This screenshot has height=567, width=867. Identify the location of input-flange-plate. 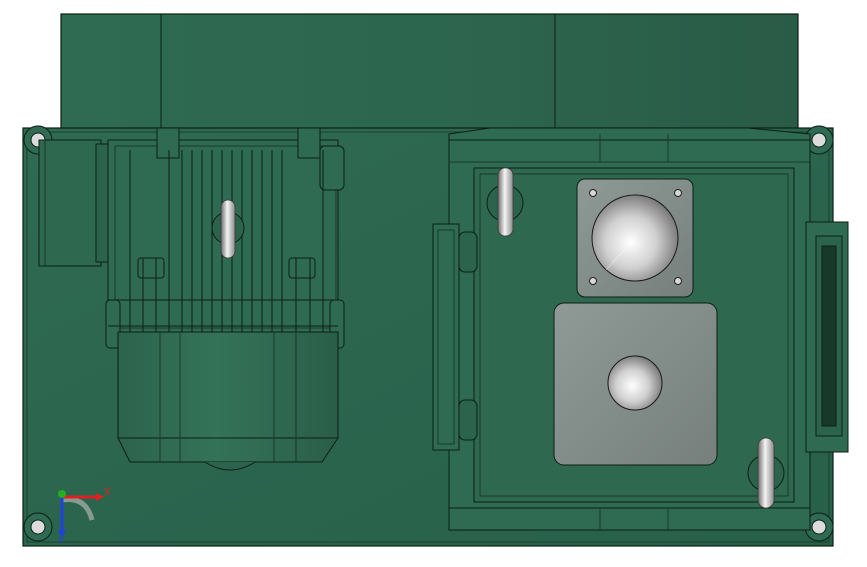
(635, 238).